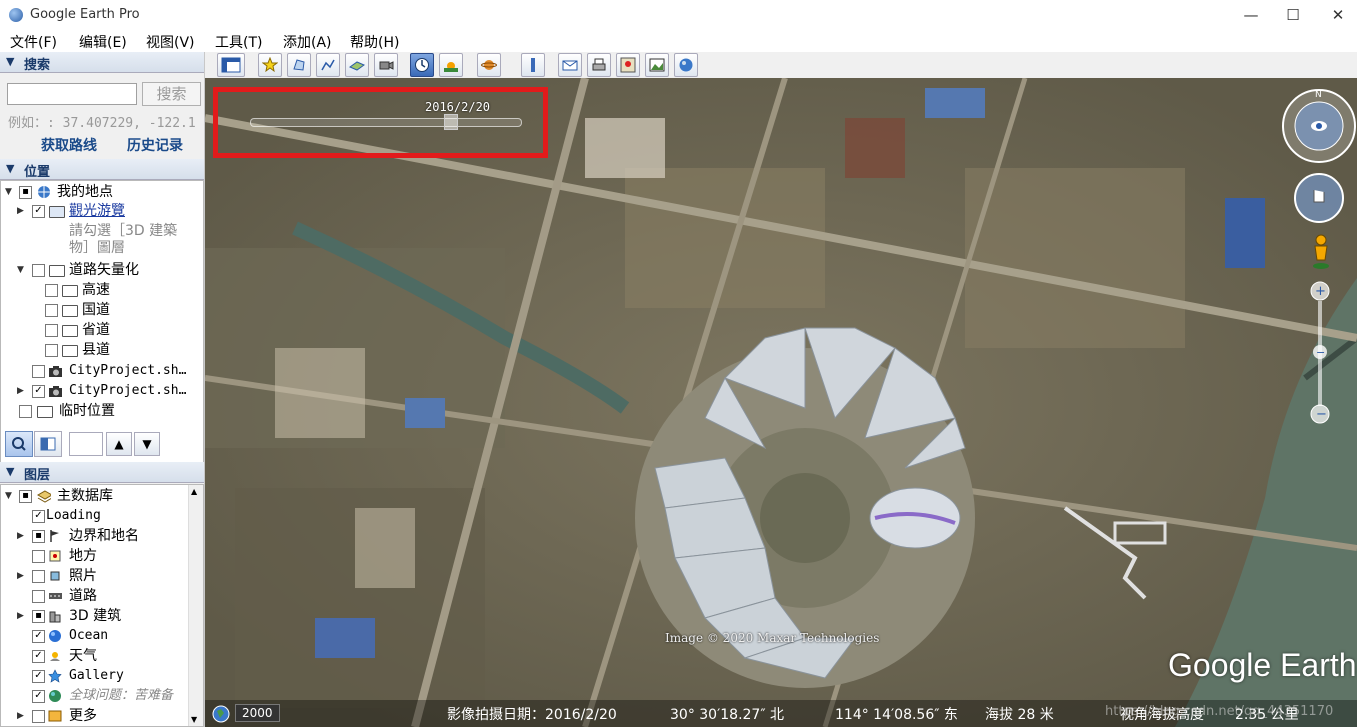 Image resolution: width=1357 pixels, height=727 pixels. Describe the element at coordinates (1336, 15) in the screenshot. I see `close-button: ✕` at that location.